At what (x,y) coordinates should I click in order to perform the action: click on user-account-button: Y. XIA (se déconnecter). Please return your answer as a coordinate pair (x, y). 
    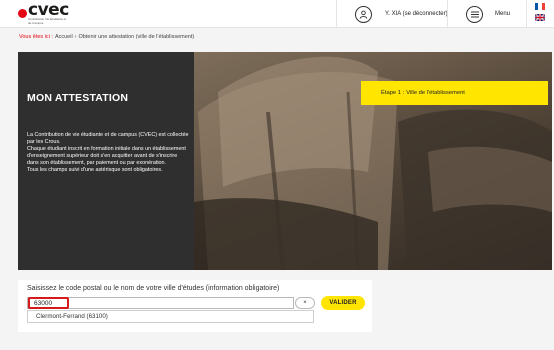
    Looking at the image, I should click on (401, 14).